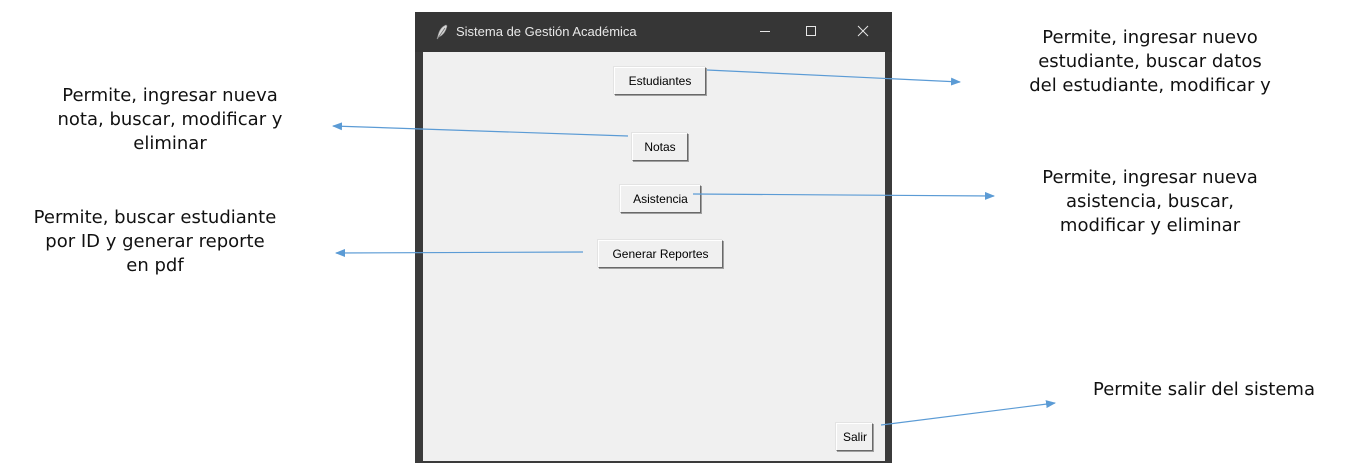 The height and width of the screenshot is (463, 1353). Describe the element at coordinates (155, 217) in the screenshot. I see `annotation-line: Permite, buscar estudiante` at that location.